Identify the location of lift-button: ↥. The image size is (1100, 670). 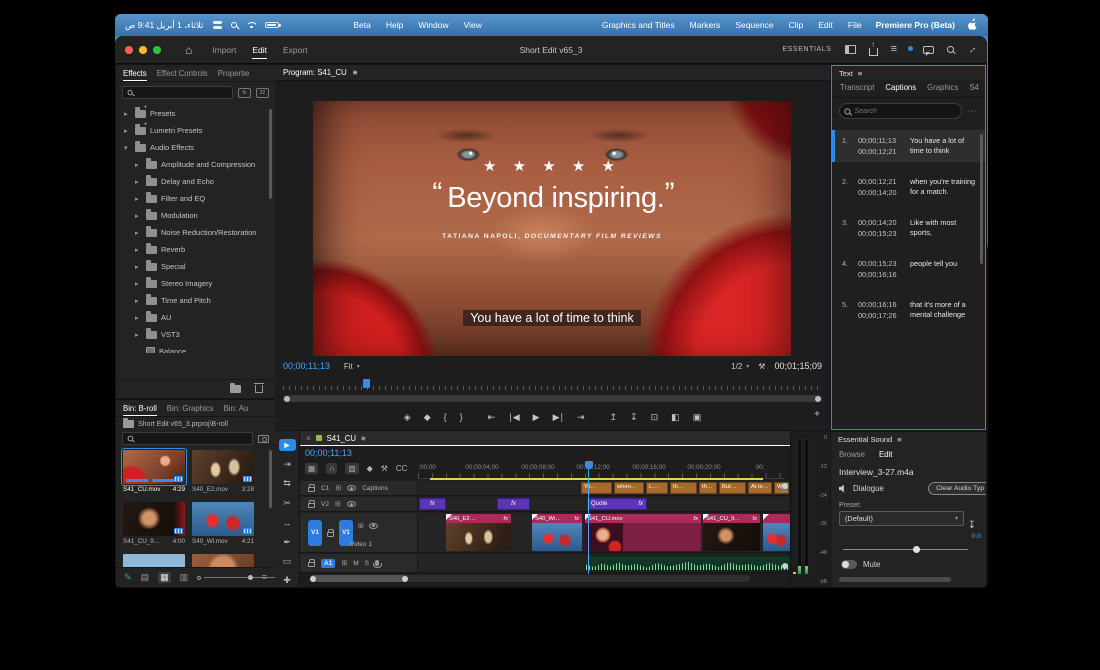
(614, 417).